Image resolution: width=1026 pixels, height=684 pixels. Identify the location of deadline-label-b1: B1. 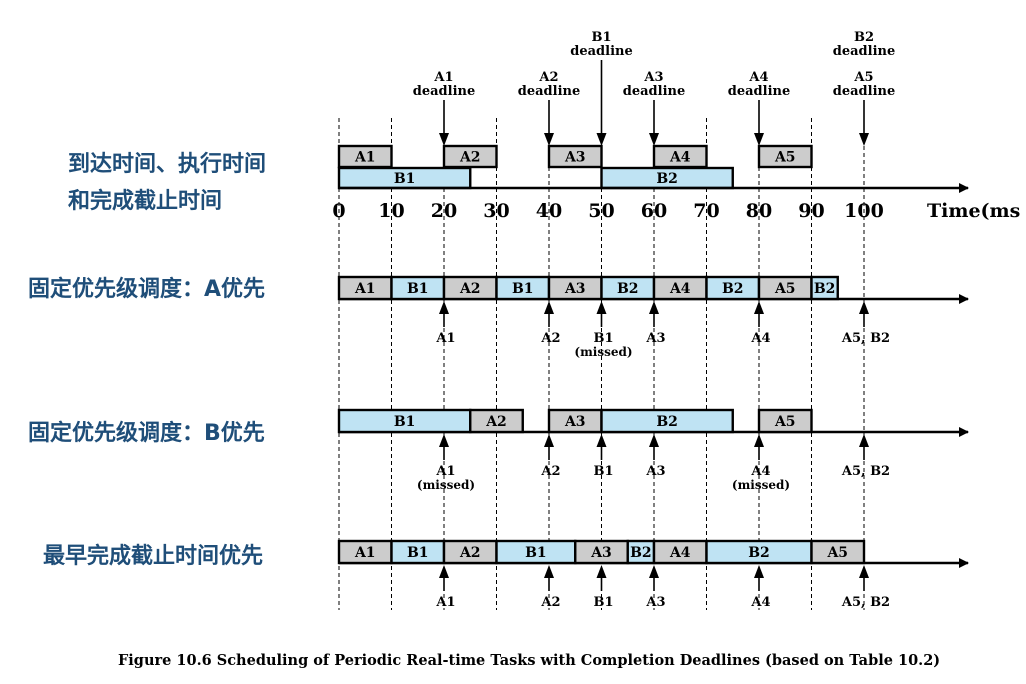
(601, 37).